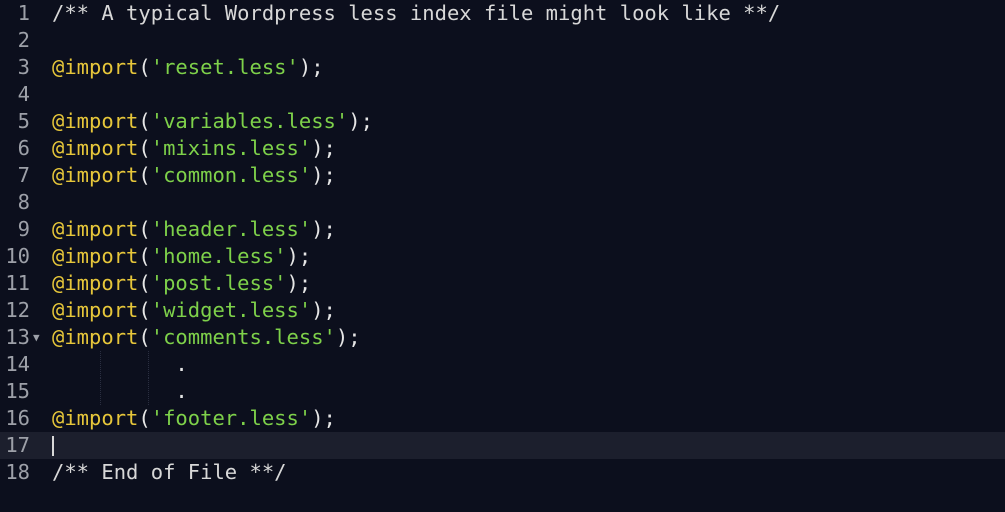  What do you see at coordinates (231, 418) in the screenshot?
I see `string-literal: 'footer.less'` at bounding box center [231, 418].